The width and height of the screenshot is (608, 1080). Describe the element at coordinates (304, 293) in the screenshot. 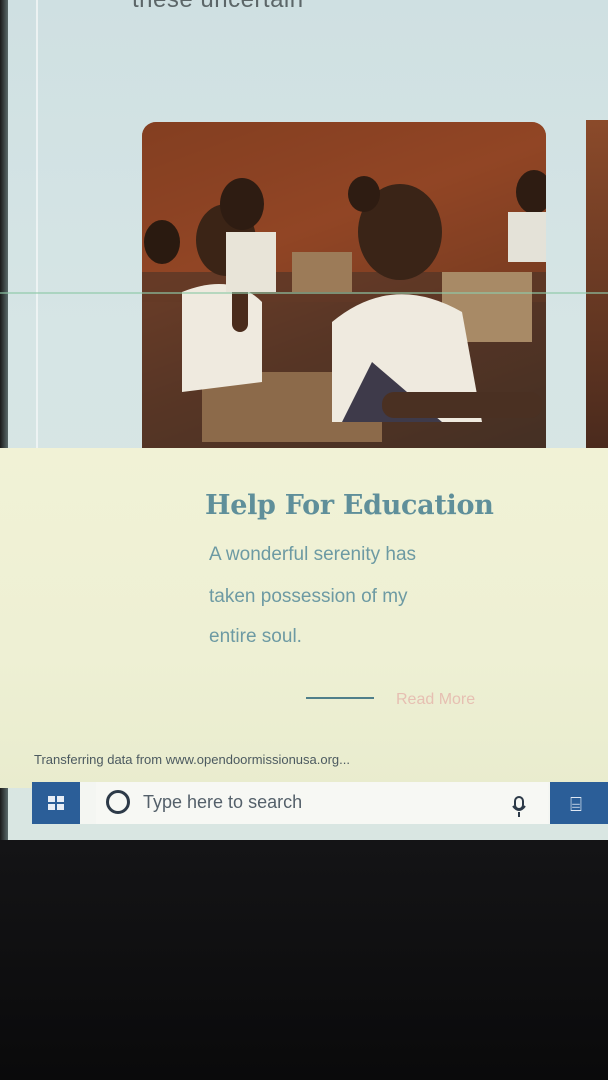

I see `page-divider-horizontal` at that location.